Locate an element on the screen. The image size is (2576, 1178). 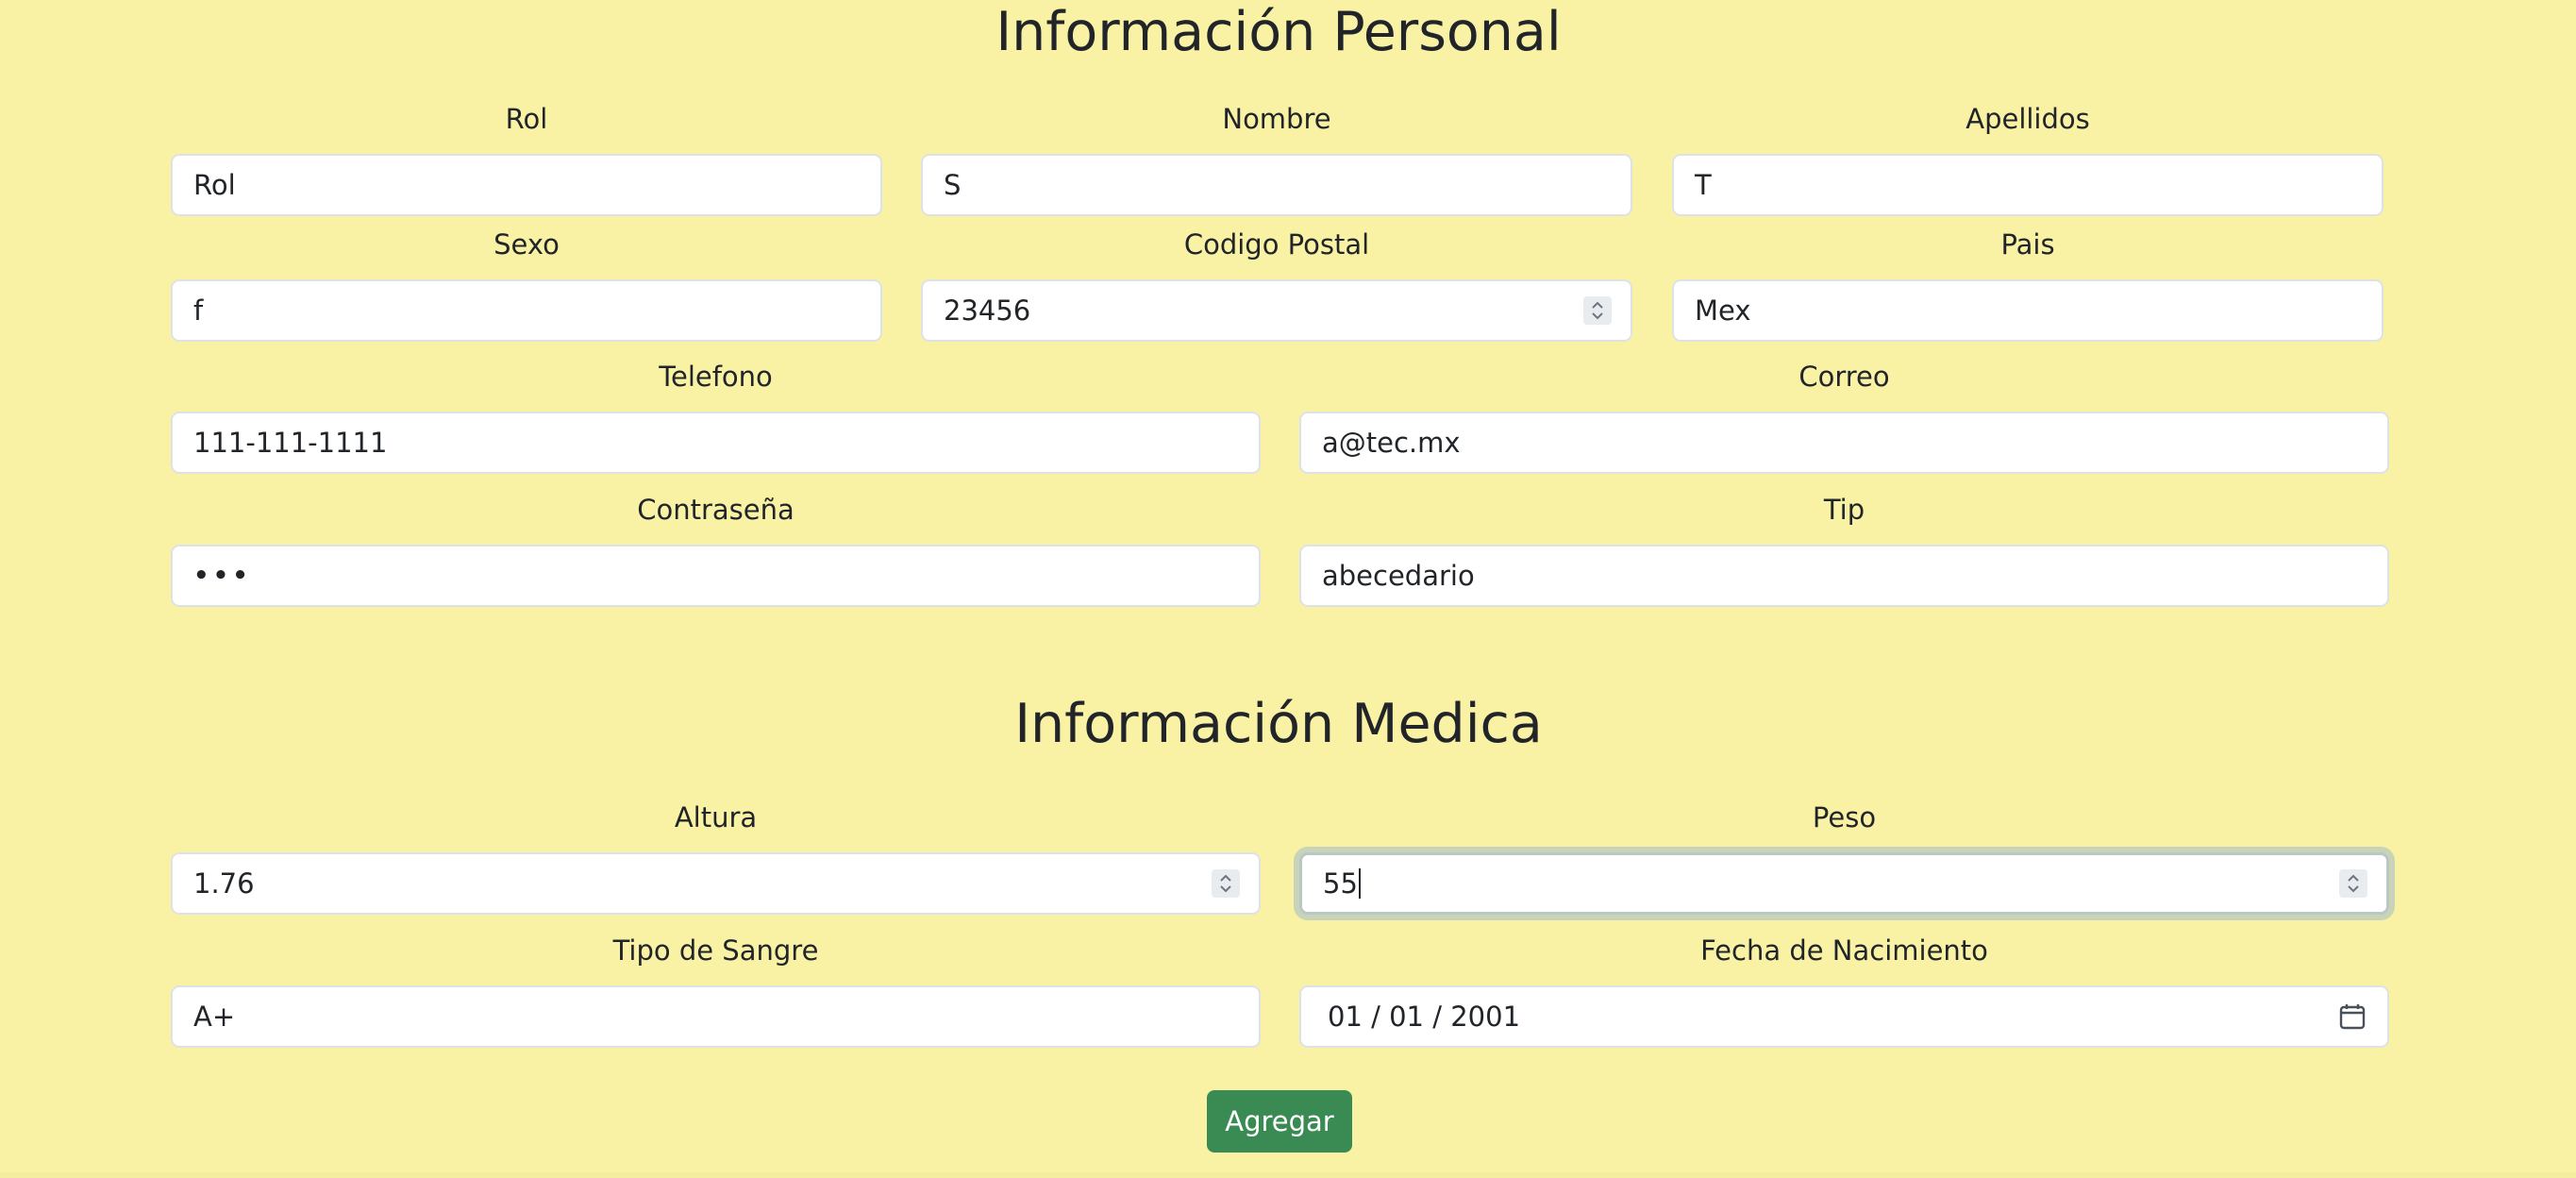
contrasena-value: ••• is located at coordinates (222, 576).